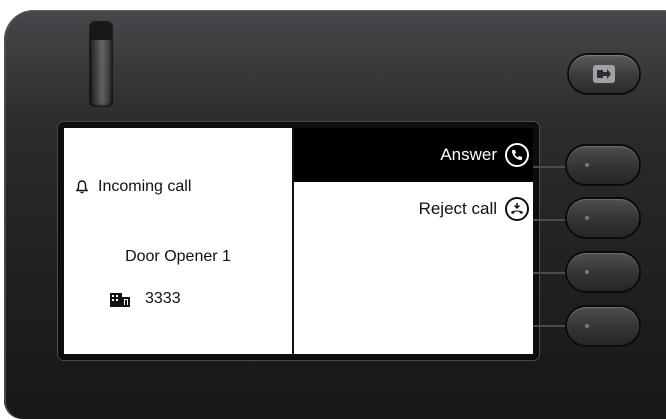  I want to click on handset-icon, so click(517, 155).